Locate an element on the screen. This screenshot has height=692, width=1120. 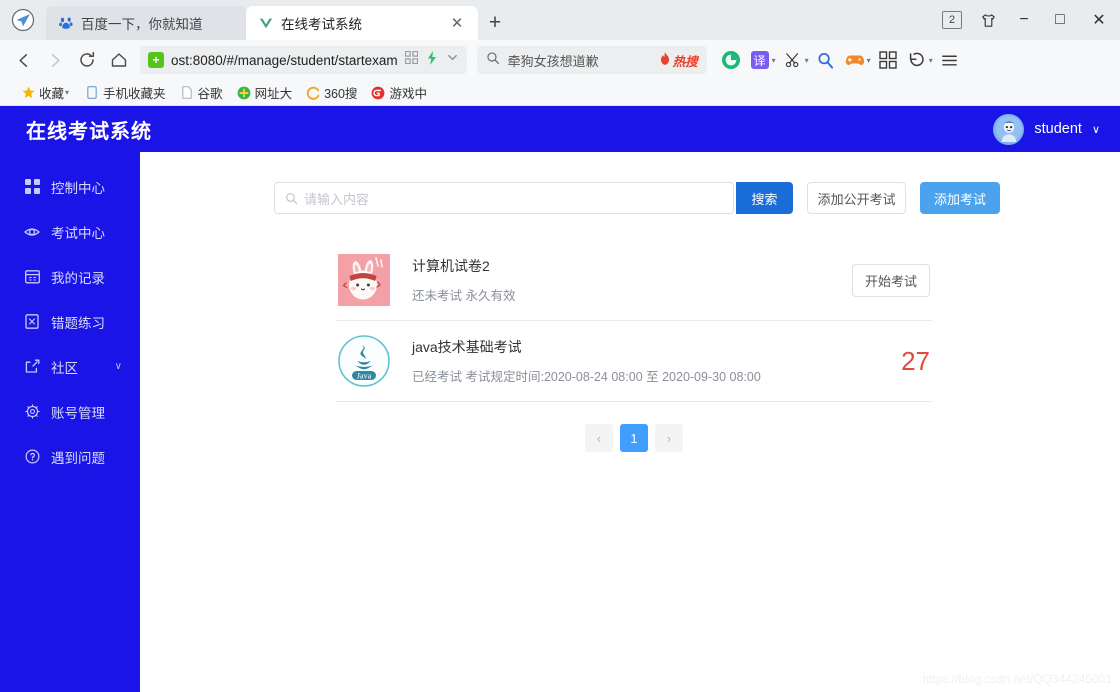
new-tab-button: + is located at coordinates (495, 23).